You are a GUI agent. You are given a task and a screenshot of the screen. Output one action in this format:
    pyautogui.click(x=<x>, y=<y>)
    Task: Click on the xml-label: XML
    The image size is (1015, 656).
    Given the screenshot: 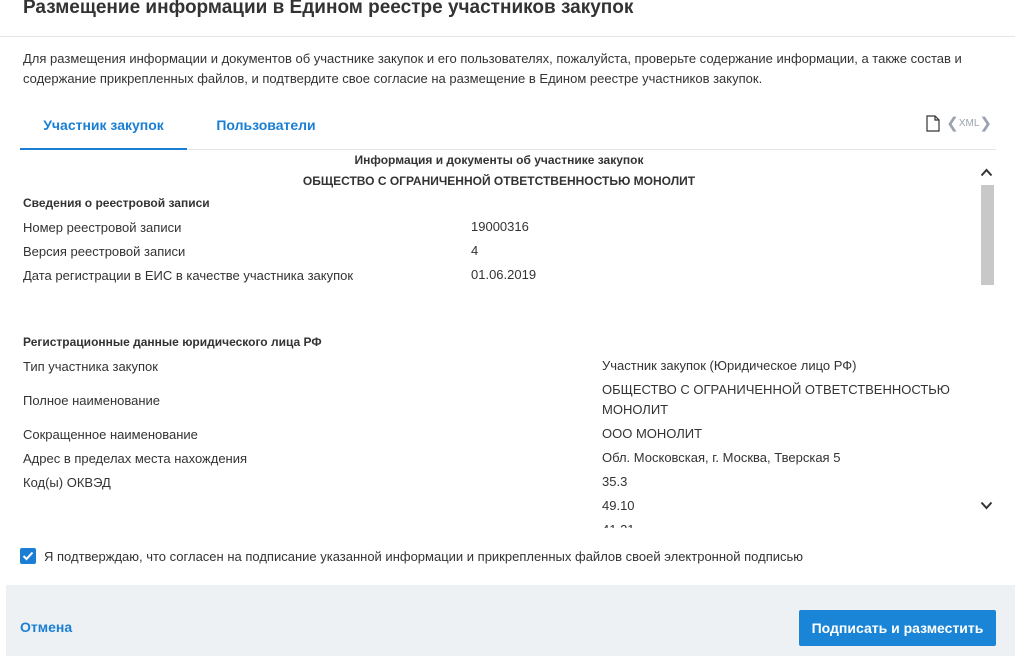 What is the action you would take?
    pyautogui.click(x=969, y=123)
    